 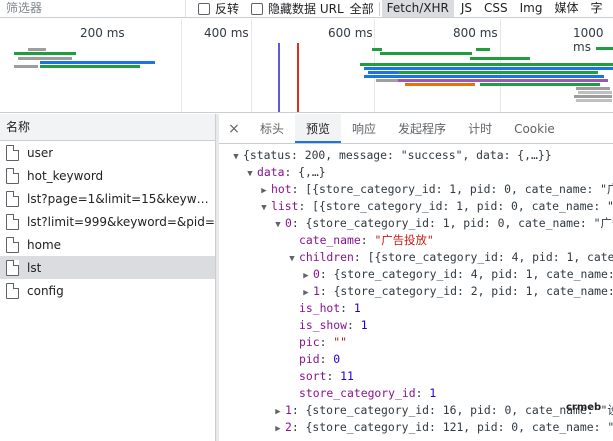 I want to click on tab-headers: 标头, so click(x=272, y=128).